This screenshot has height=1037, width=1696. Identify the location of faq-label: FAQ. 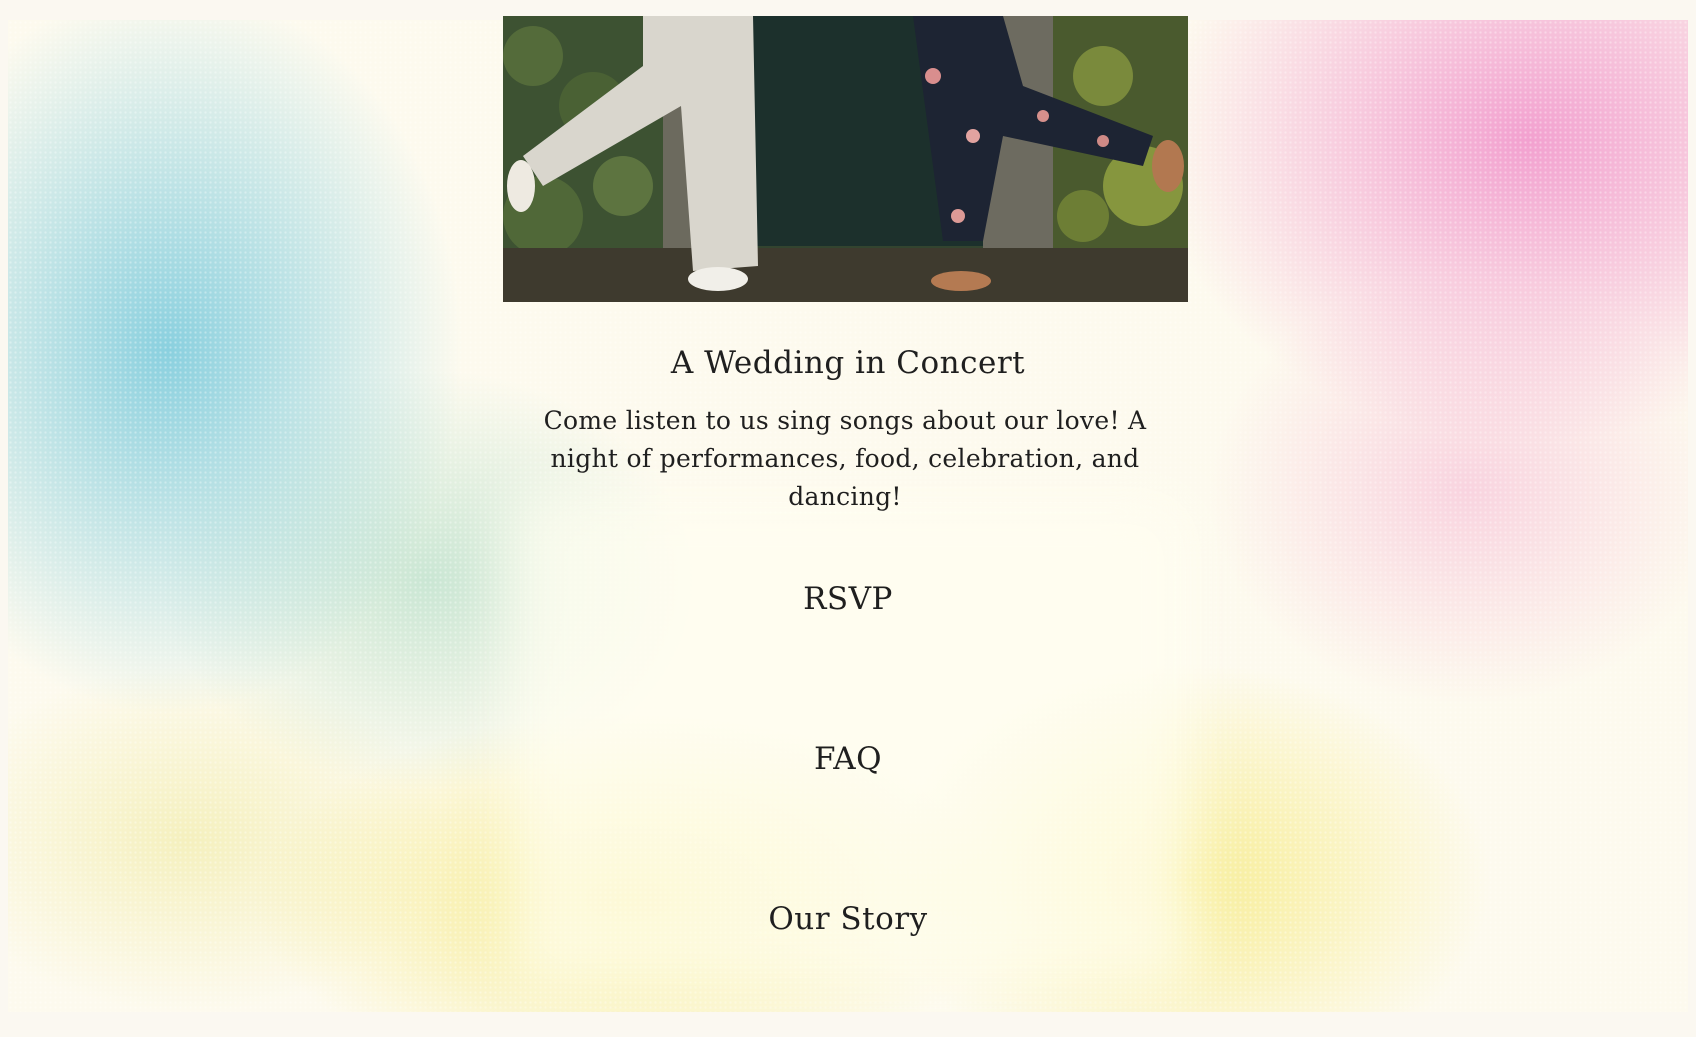
(848, 759).